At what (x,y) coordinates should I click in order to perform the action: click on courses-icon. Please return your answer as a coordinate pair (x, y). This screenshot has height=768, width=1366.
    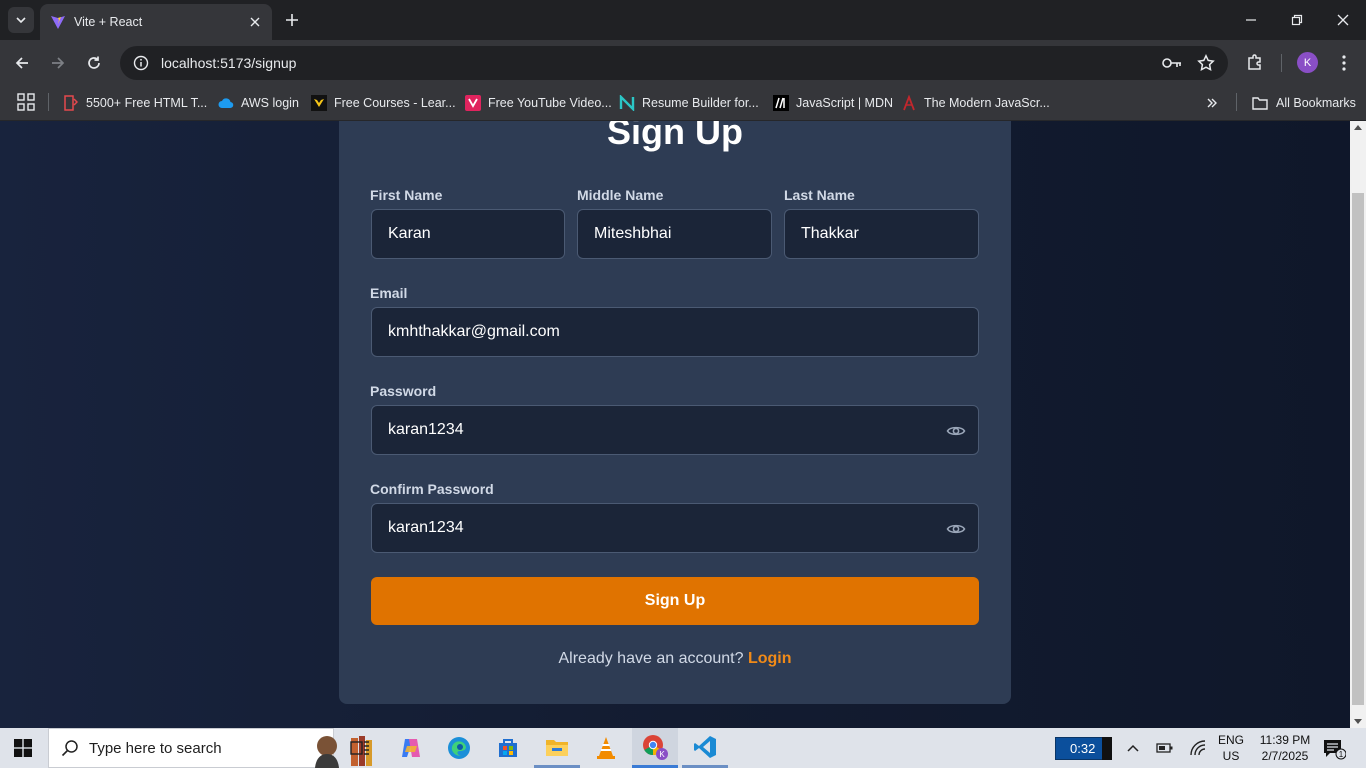
    Looking at the image, I should click on (319, 103).